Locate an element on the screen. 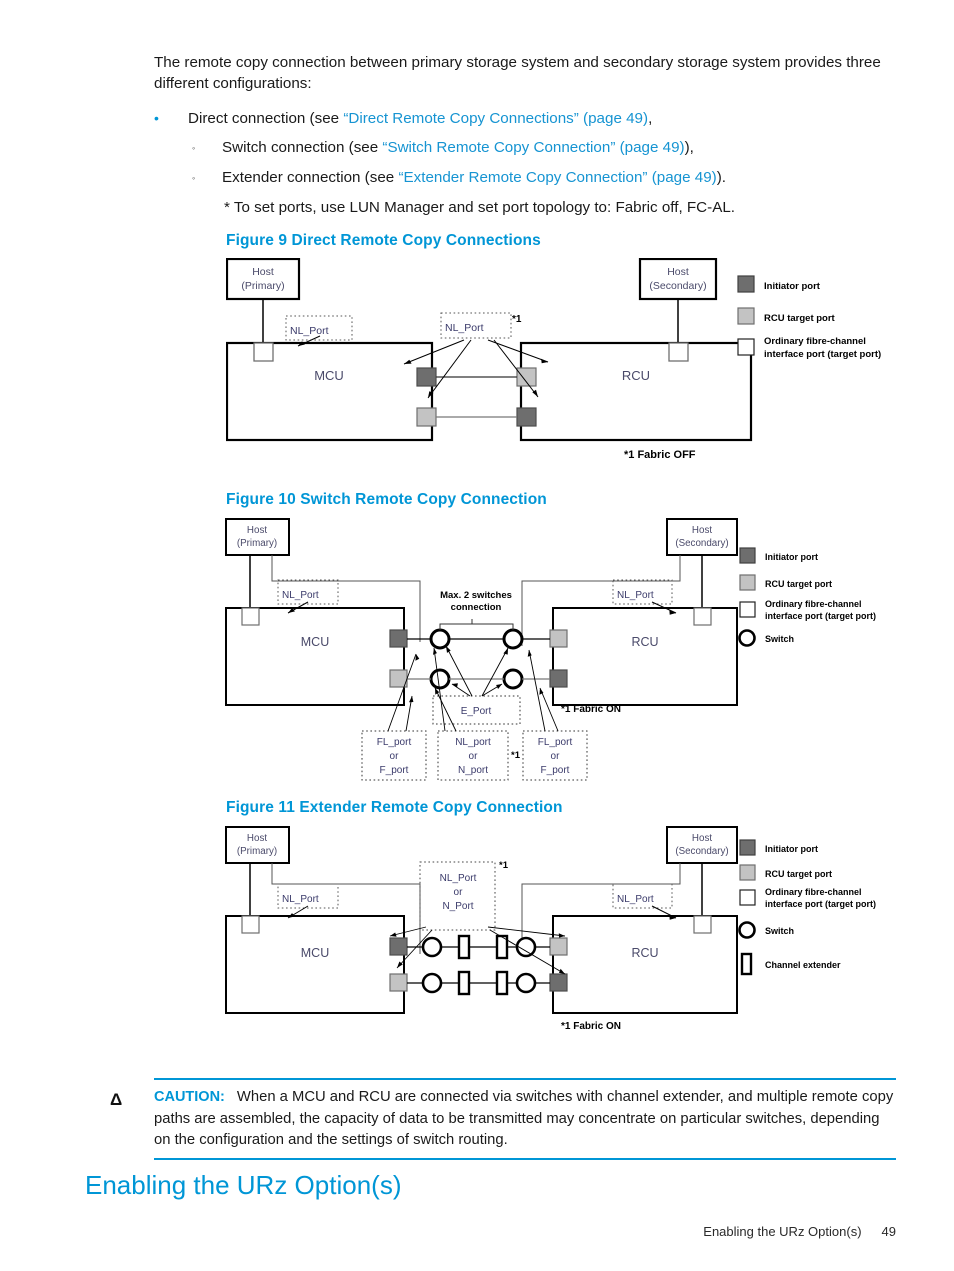  max-switches-line1: Max. 2 switches is located at coordinates (476, 595).